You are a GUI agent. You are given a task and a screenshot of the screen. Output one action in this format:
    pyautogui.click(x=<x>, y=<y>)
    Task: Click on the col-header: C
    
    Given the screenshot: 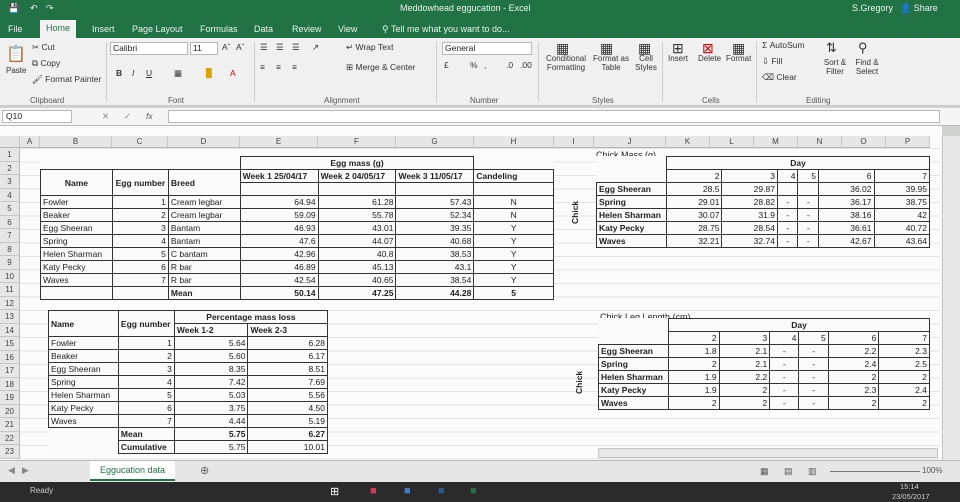 What is the action you would take?
    pyautogui.click(x=140, y=142)
    